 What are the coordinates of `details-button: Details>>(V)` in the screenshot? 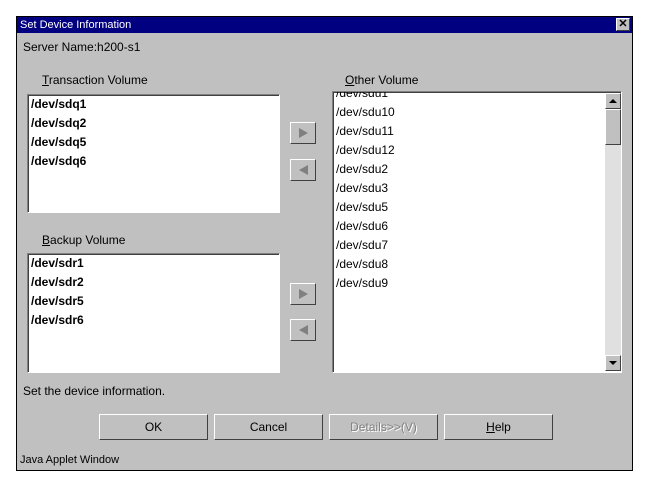 It's located at (383, 427).